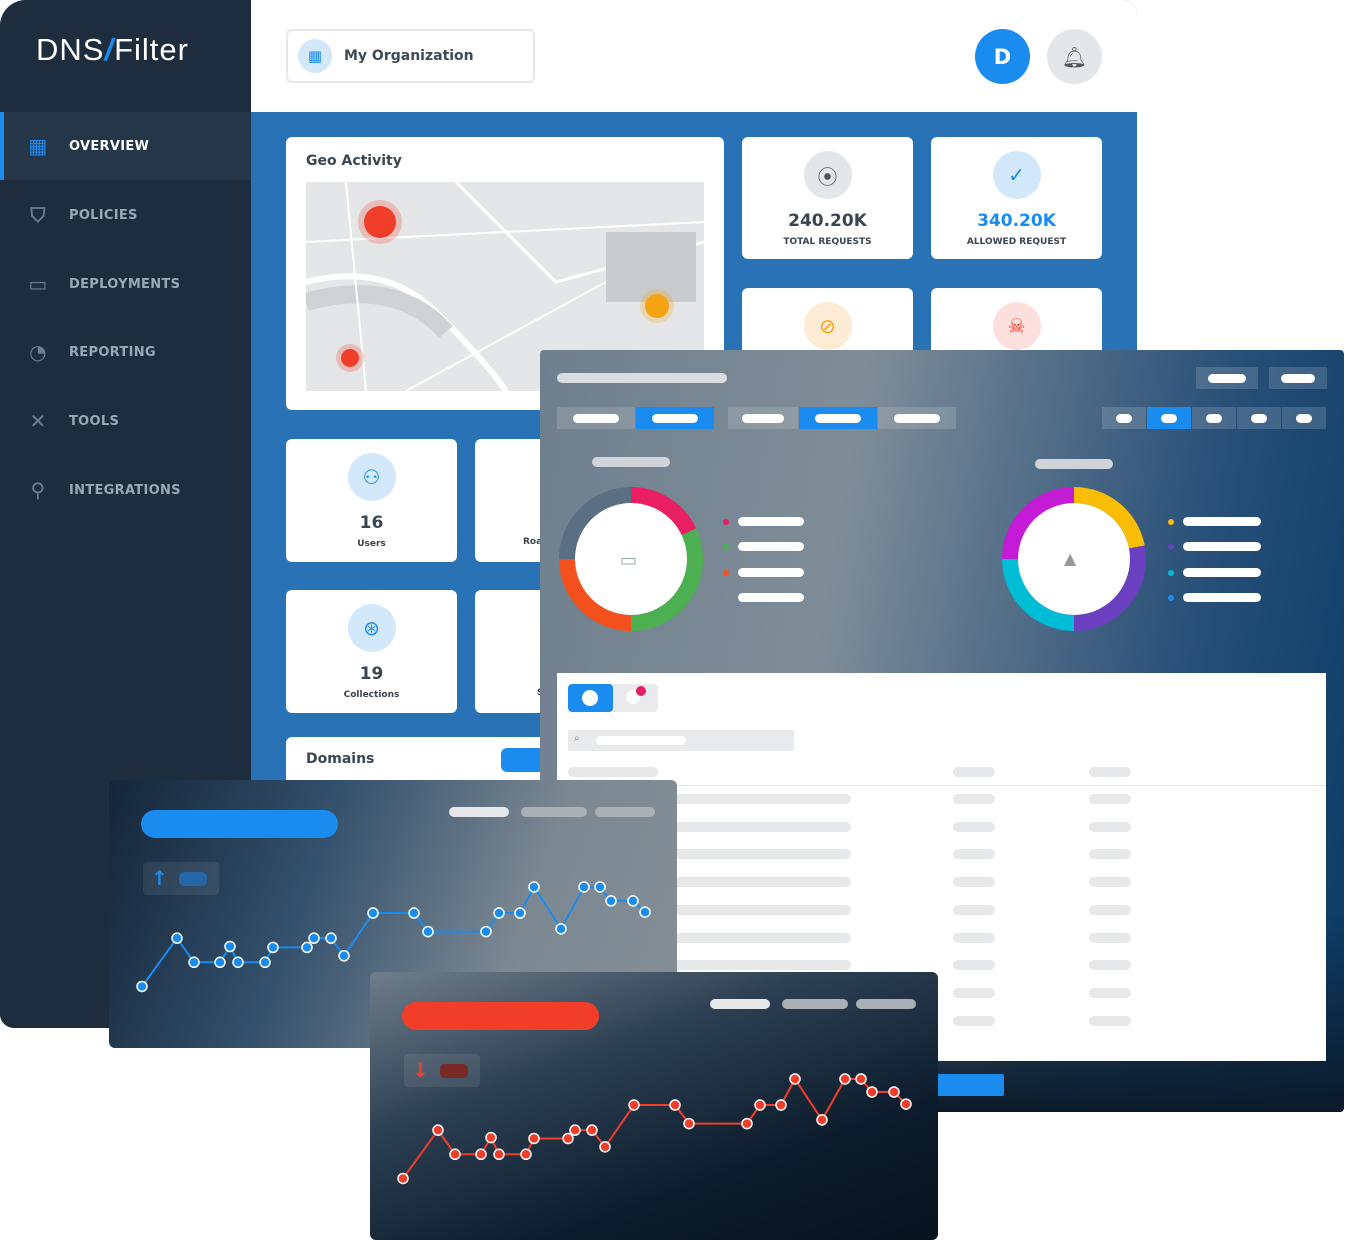  I want to click on stat-card-allowed-request: ✓ 340.20K ALLOWED REQUEST, so click(1016, 198).